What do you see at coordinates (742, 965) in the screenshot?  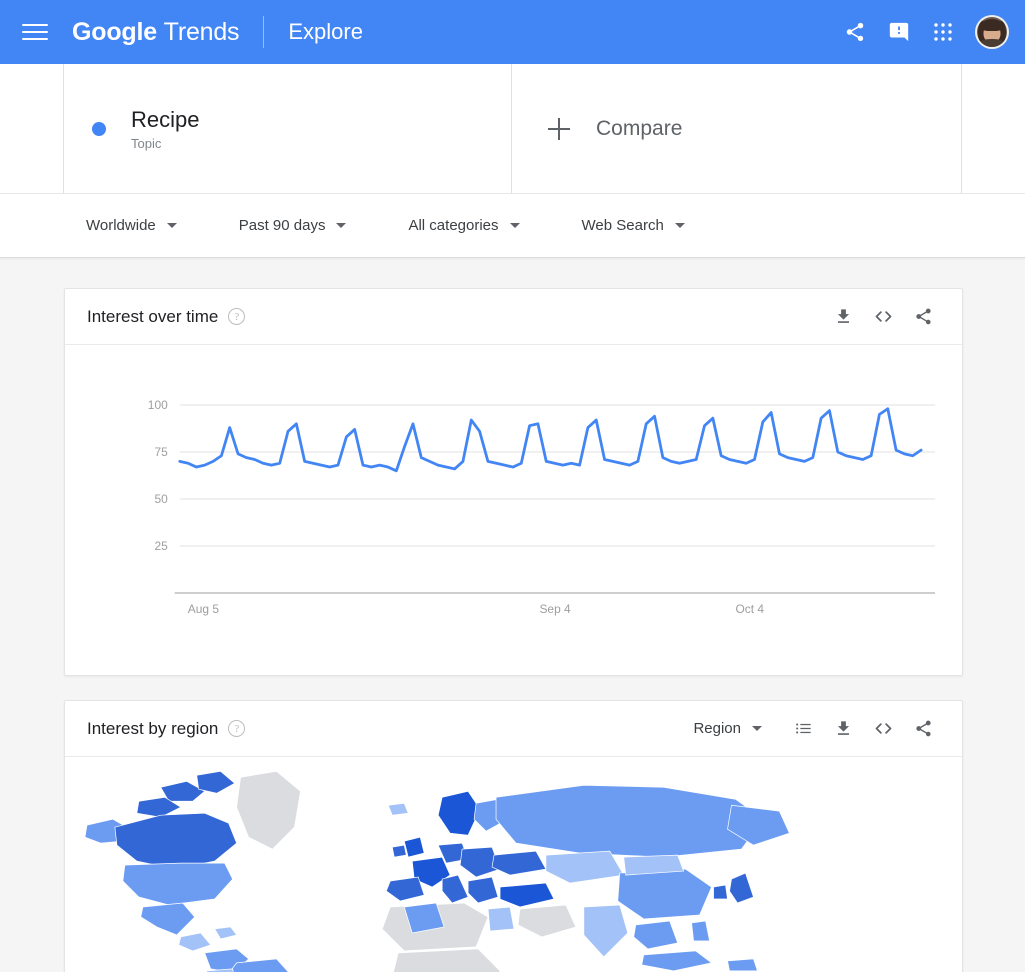 I see `map-region-papua-new-guinea` at bounding box center [742, 965].